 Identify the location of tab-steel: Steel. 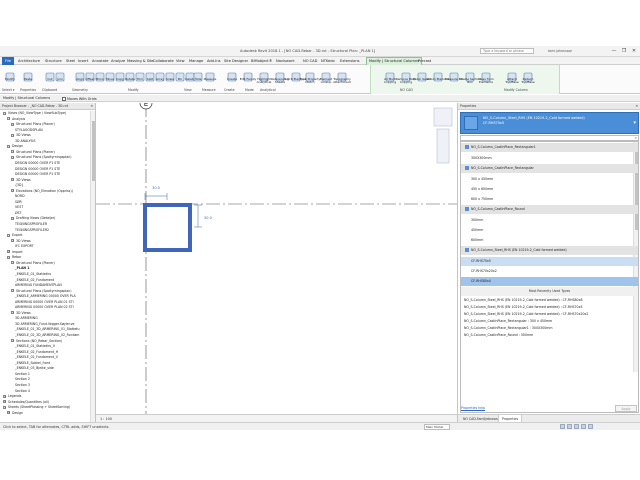
(70, 61).